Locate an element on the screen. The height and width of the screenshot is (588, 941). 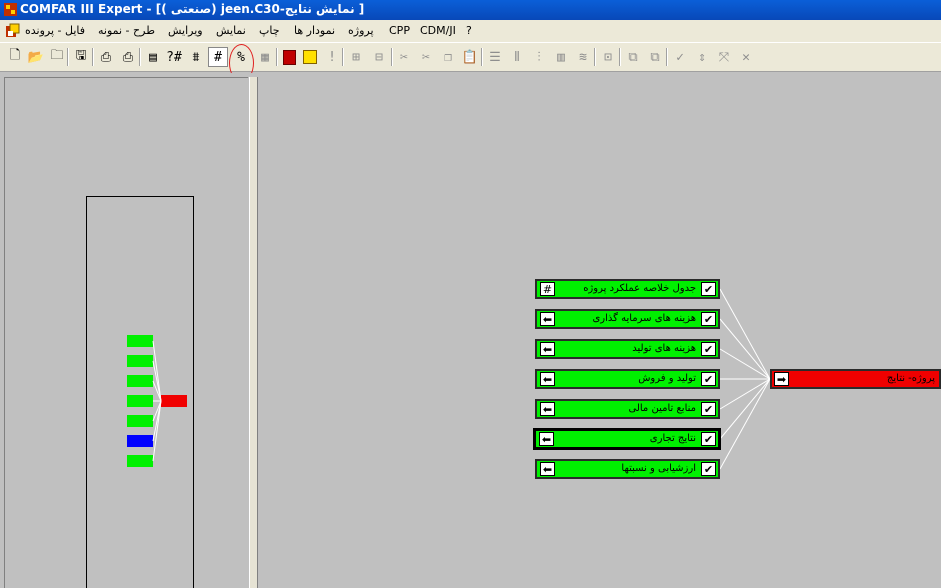
tree-node-evaluation-ratios: ⬅ ارزشیابی و نسبتها ✔ is located at coordinates (627, 469).